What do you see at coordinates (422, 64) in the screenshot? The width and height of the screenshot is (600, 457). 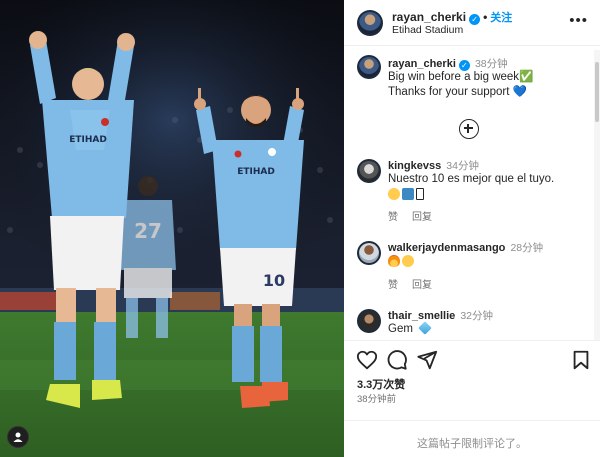 I see `caption-username: rayan_cherki` at bounding box center [422, 64].